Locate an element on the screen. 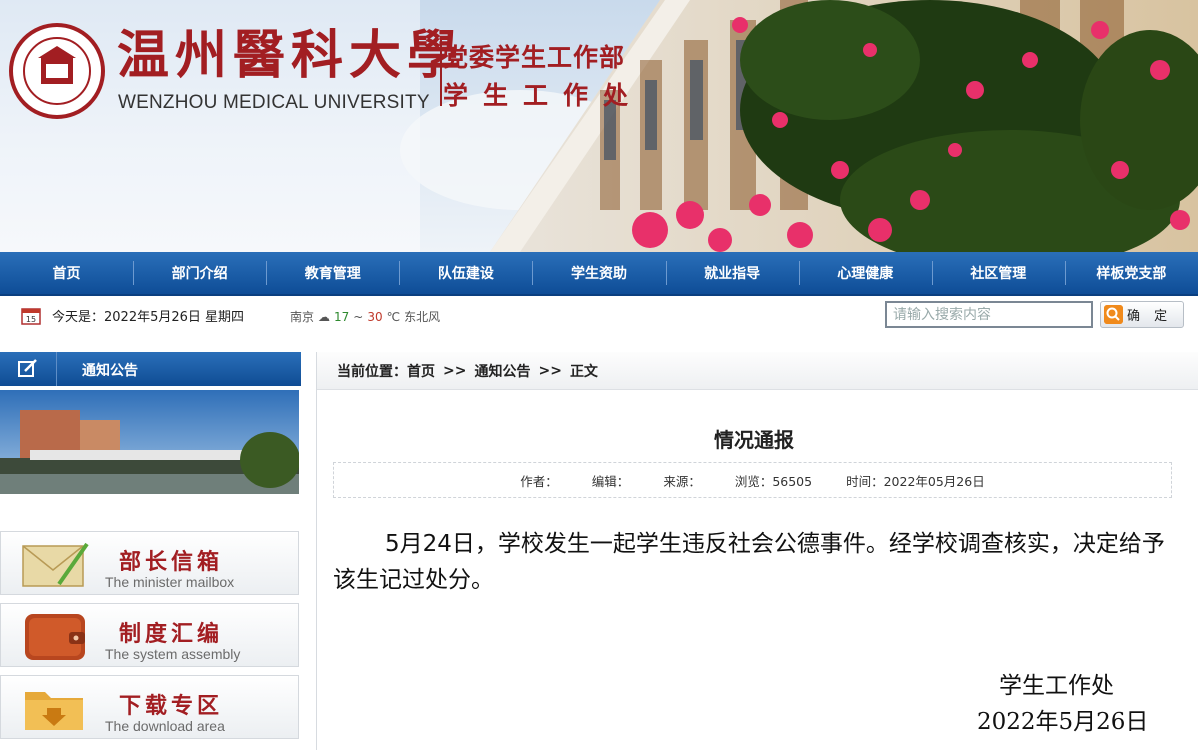 The image size is (1198, 750). article-title: 情况通报 is located at coordinates (754, 440).